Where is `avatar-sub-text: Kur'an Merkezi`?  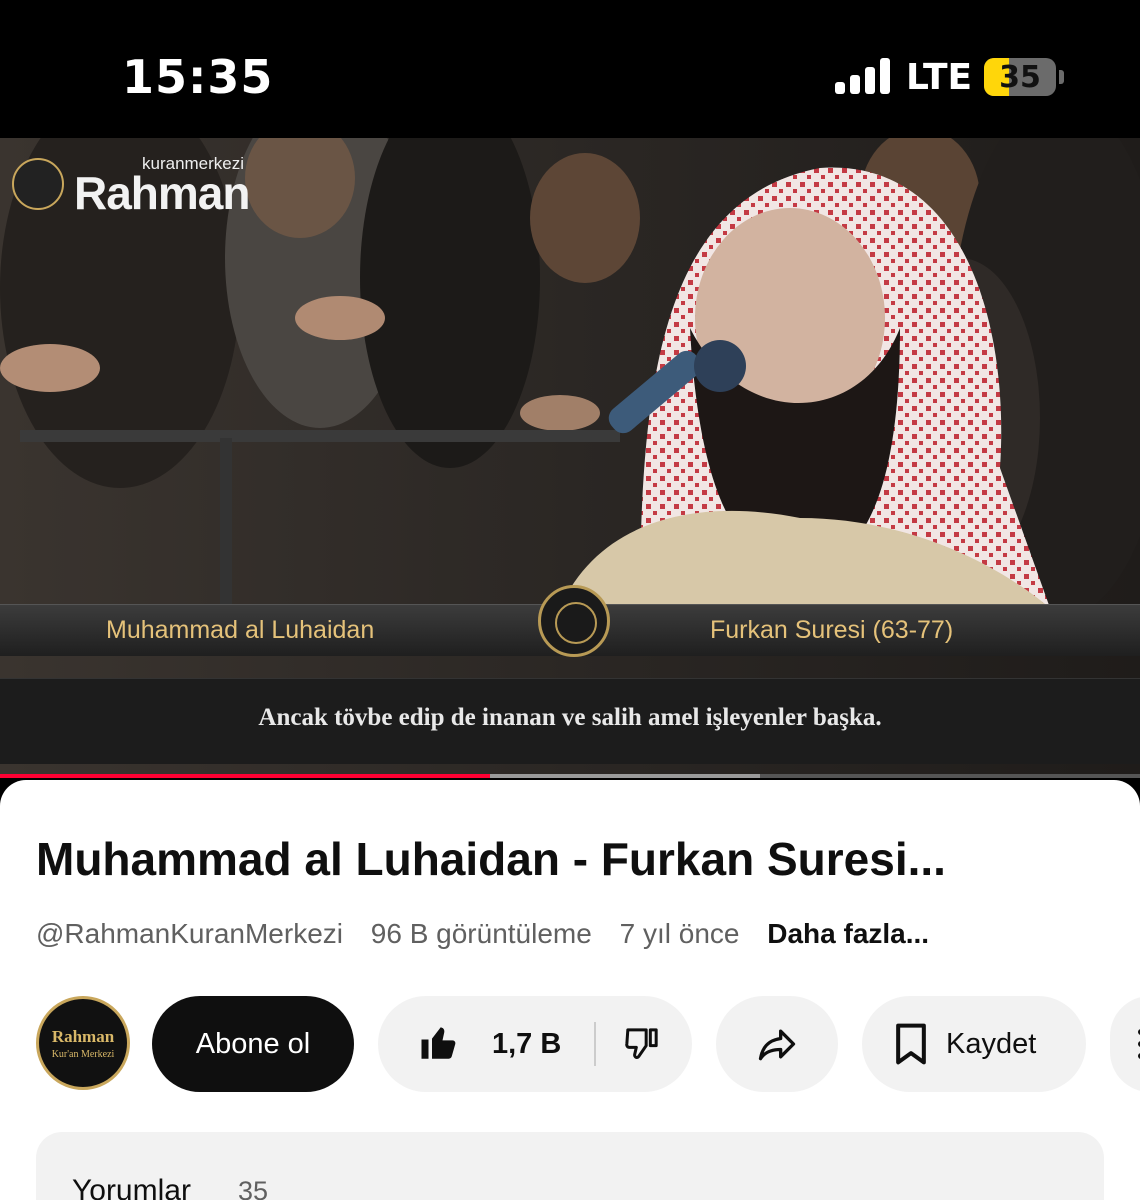 avatar-sub-text: Kur'an Merkezi is located at coordinates (83, 1054).